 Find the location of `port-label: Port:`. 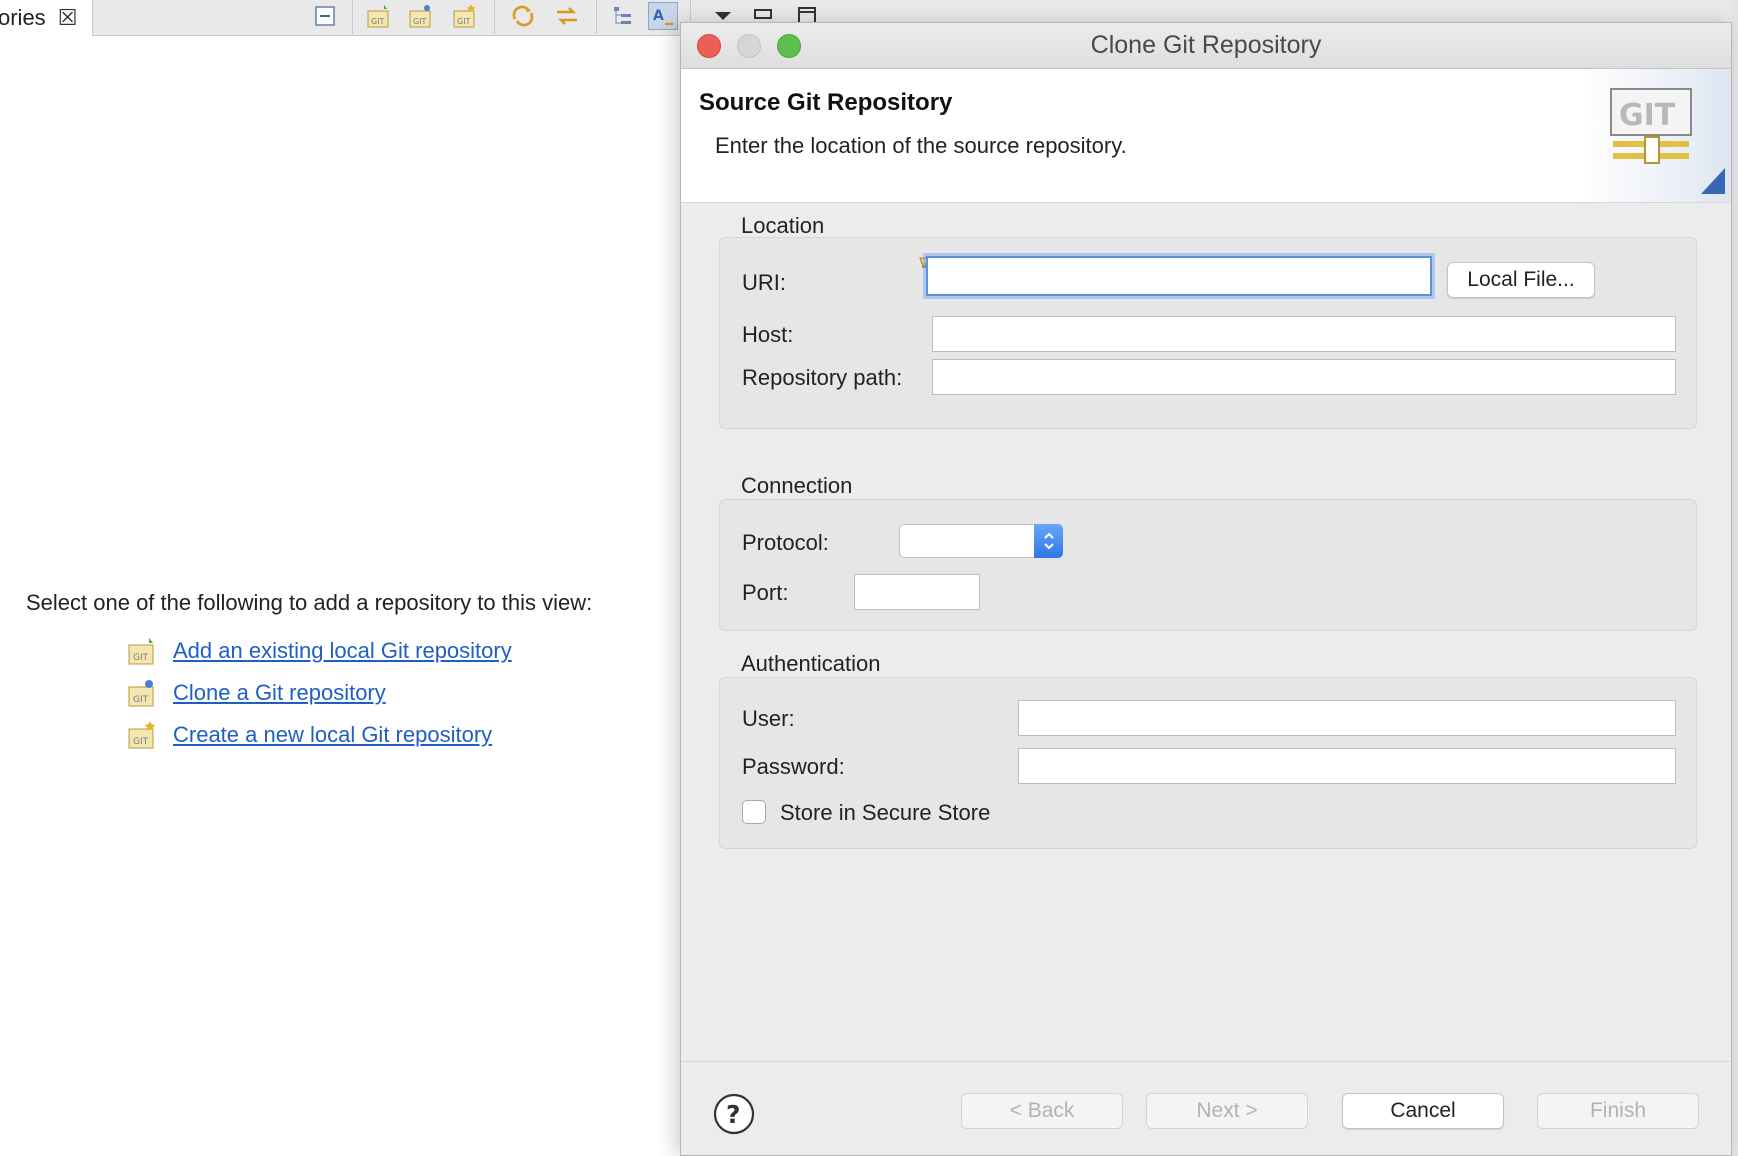

port-label: Port: is located at coordinates (765, 592).